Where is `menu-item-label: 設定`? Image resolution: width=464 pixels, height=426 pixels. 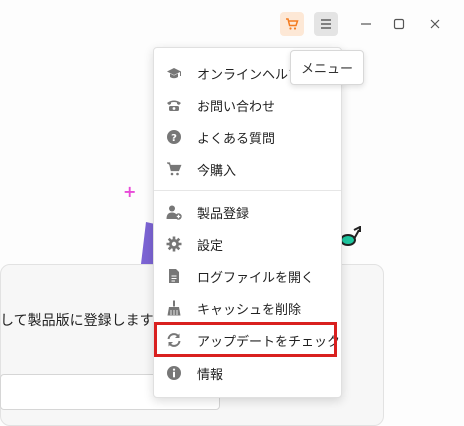 menu-item-label: 設定 is located at coordinates (210, 246).